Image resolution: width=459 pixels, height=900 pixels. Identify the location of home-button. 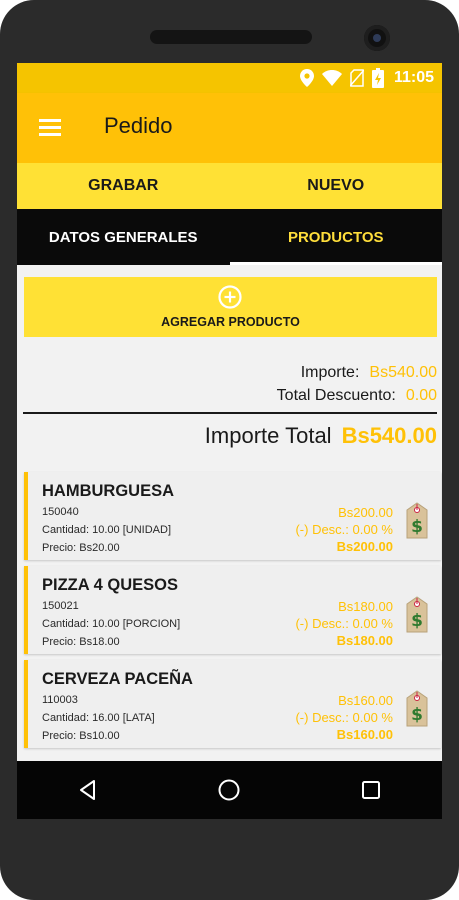
(229, 790).